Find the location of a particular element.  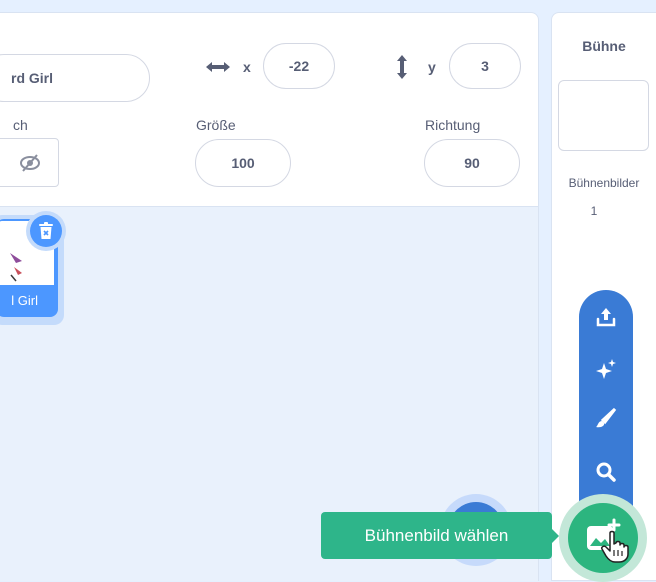

x-value: -22 is located at coordinates (299, 66).